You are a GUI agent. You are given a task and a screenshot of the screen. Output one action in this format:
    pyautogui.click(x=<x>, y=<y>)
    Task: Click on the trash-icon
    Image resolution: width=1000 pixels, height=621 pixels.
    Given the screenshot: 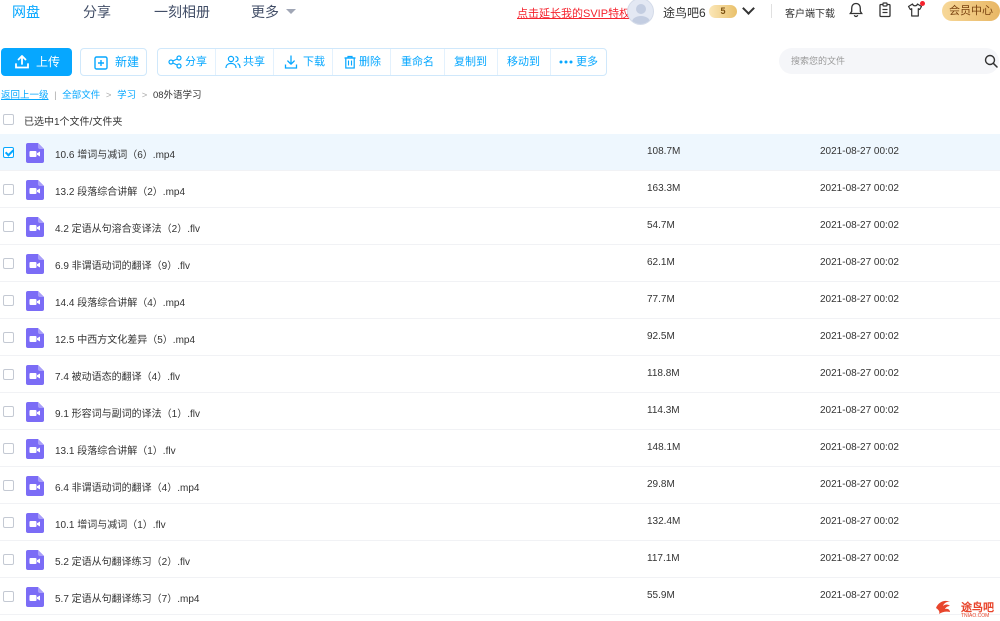 What is the action you would take?
    pyautogui.click(x=350, y=62)
    